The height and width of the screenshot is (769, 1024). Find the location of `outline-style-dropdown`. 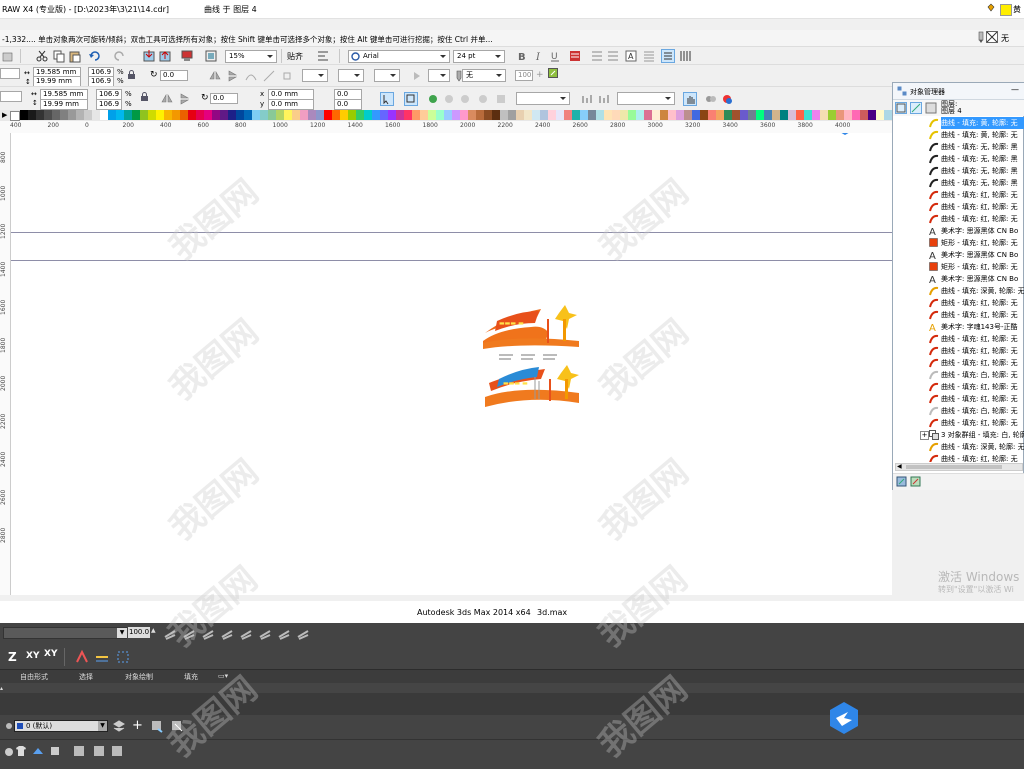

outline-style-dropdown is located at coordinates (646, 98).